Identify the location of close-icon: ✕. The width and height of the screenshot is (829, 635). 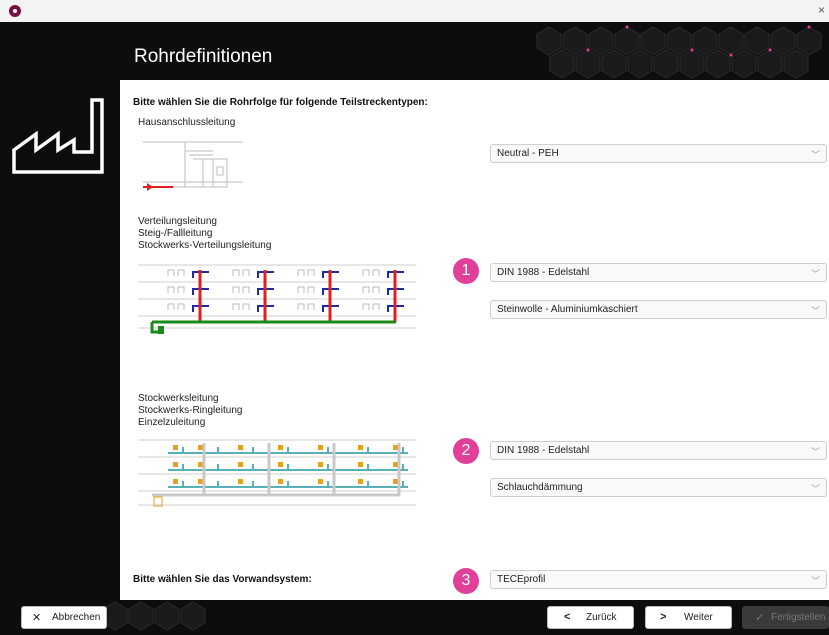
(37, 618).